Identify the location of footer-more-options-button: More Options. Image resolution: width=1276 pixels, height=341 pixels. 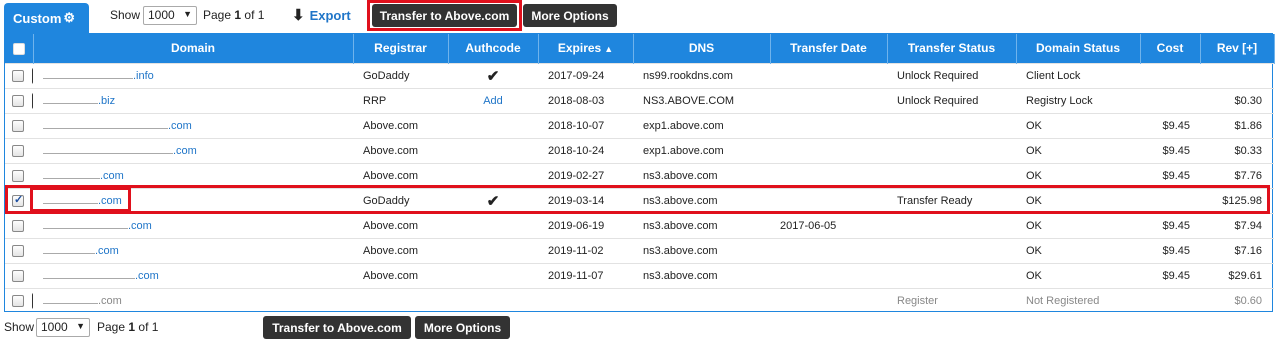
(462, 327).